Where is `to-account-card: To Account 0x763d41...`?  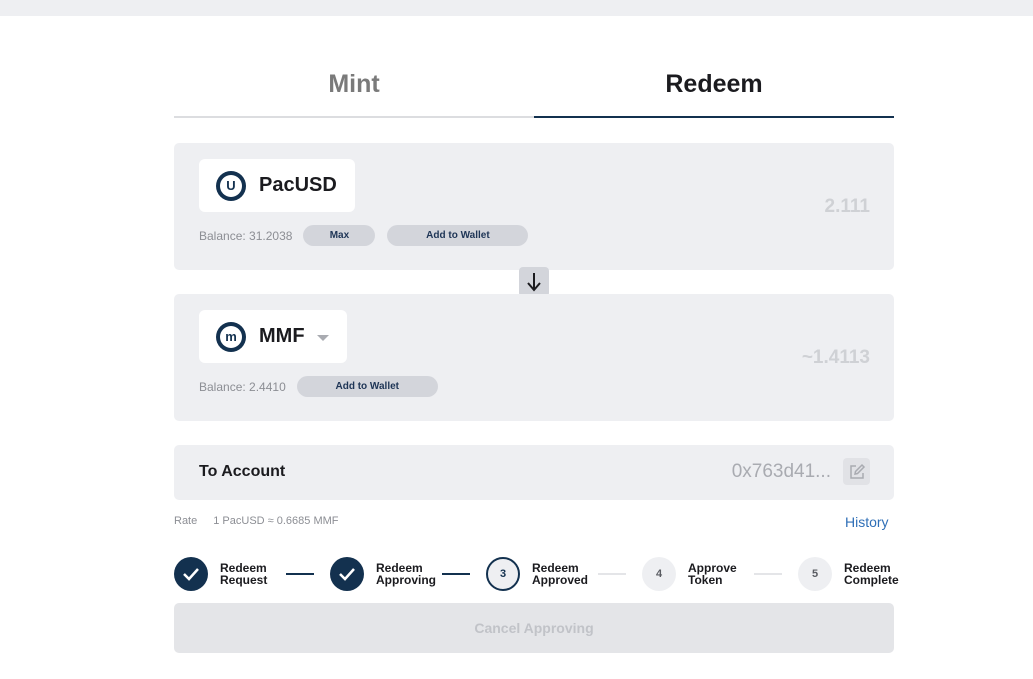 to-account-card: To Account 0x763d41... is located at coordinates (534, 472).